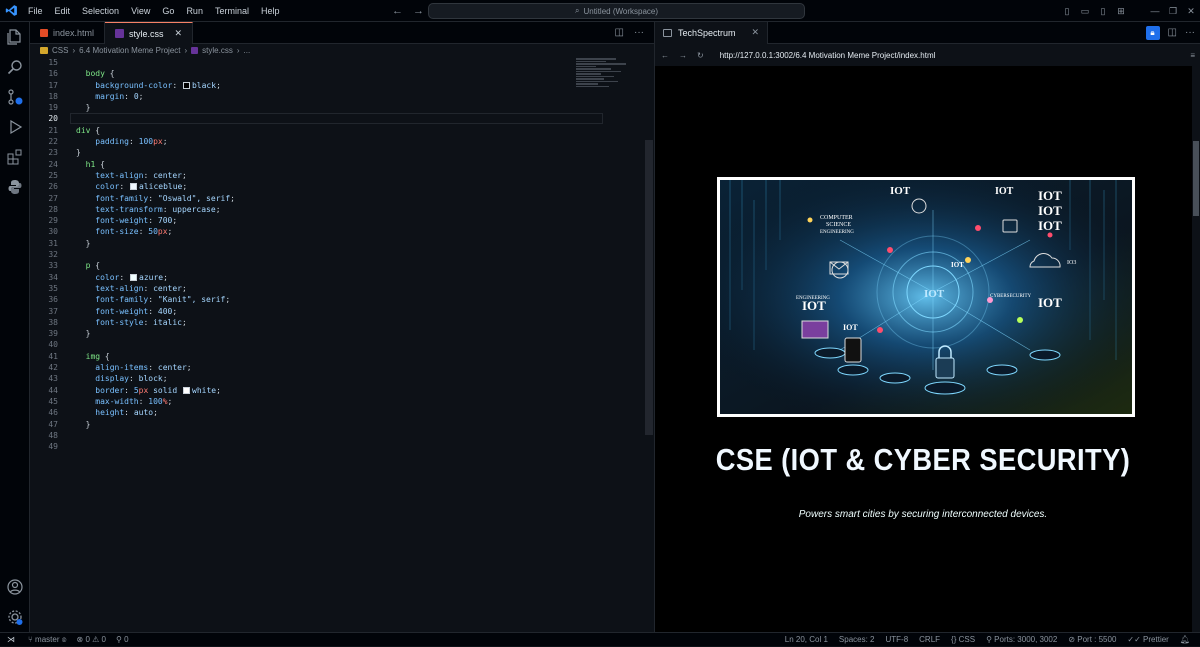  I want to click on problems-status: ⊗ 0 ⚠ 0, so click(91, 639).